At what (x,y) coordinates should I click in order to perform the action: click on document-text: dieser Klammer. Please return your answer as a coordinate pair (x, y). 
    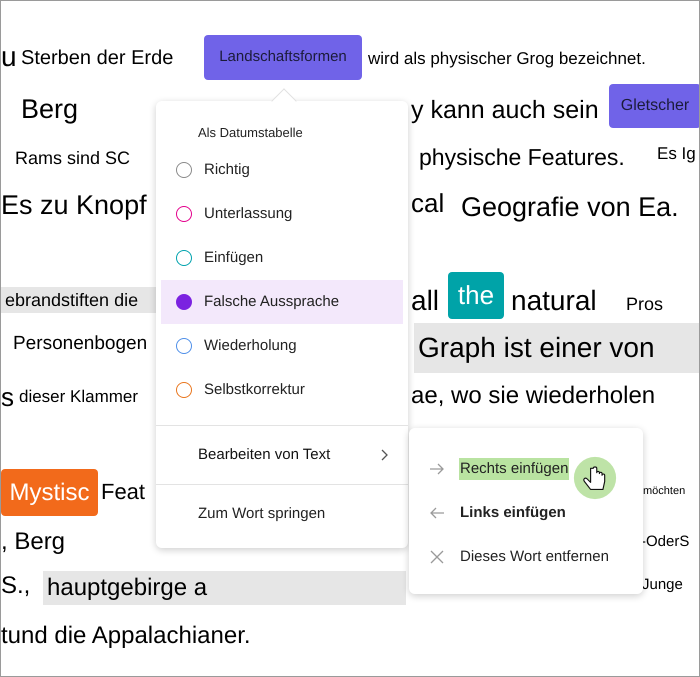
    Looking at the image, I should click on (78, 397).